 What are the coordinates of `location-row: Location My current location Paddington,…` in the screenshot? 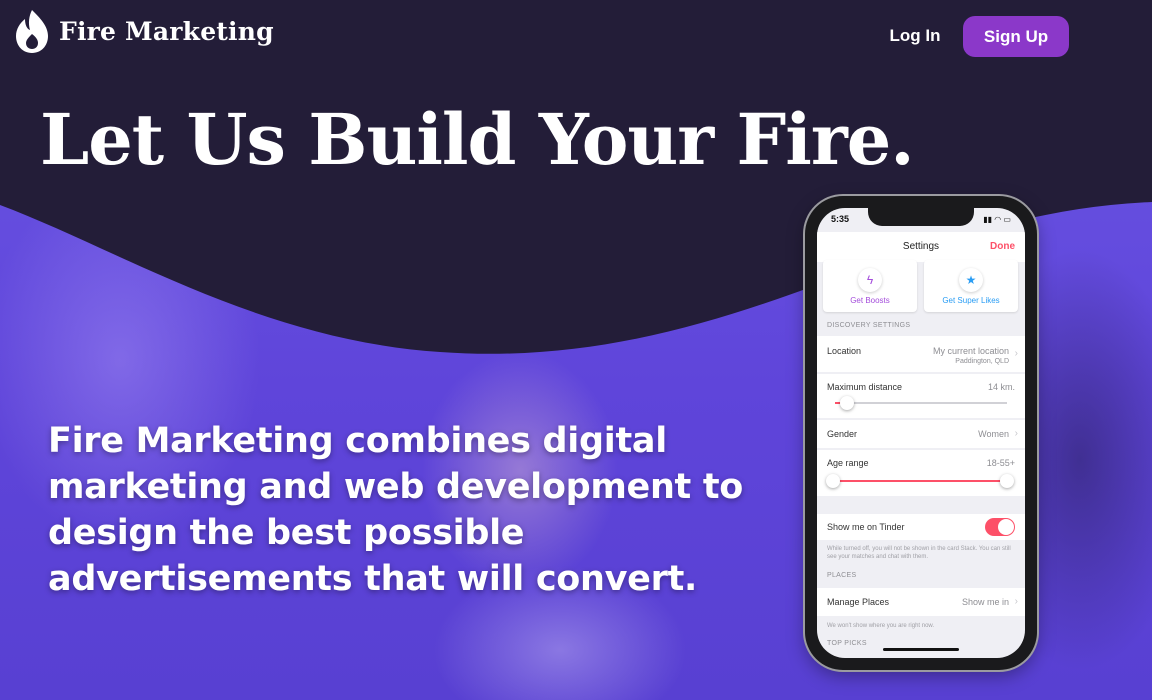 It's located at (921, 354).